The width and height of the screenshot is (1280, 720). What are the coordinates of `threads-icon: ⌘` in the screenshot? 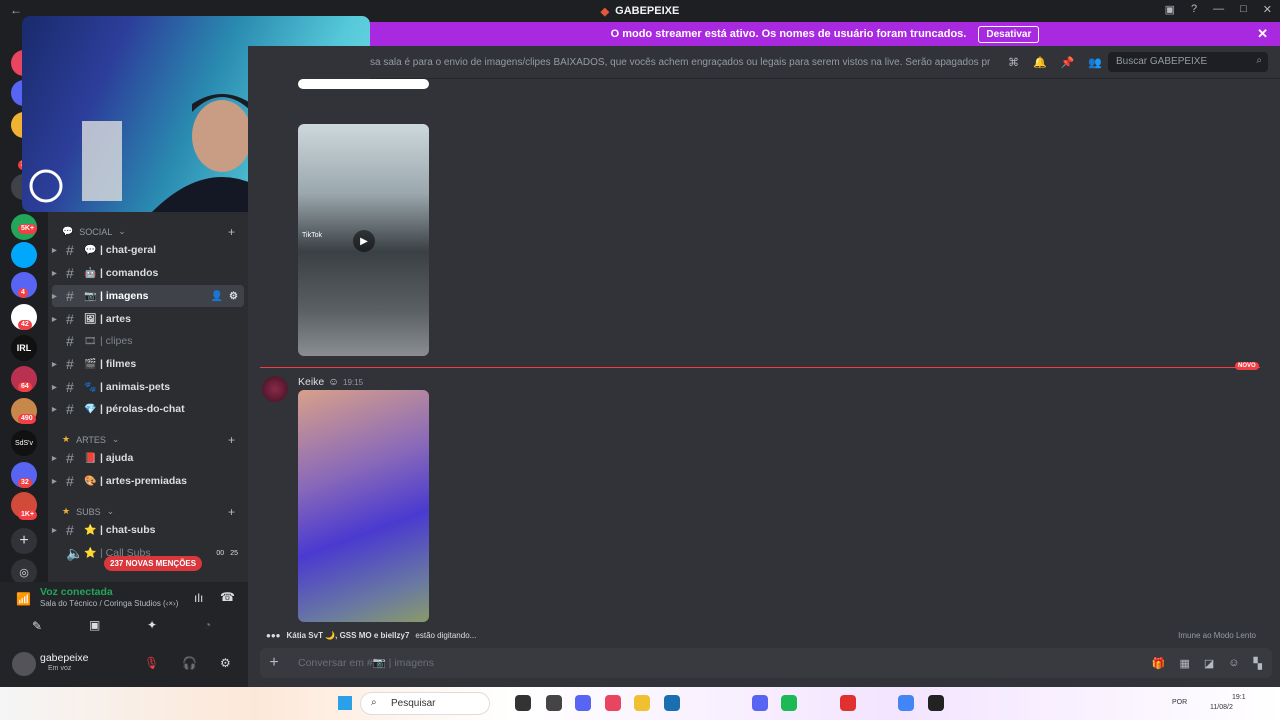 It's located at (1013, 62).